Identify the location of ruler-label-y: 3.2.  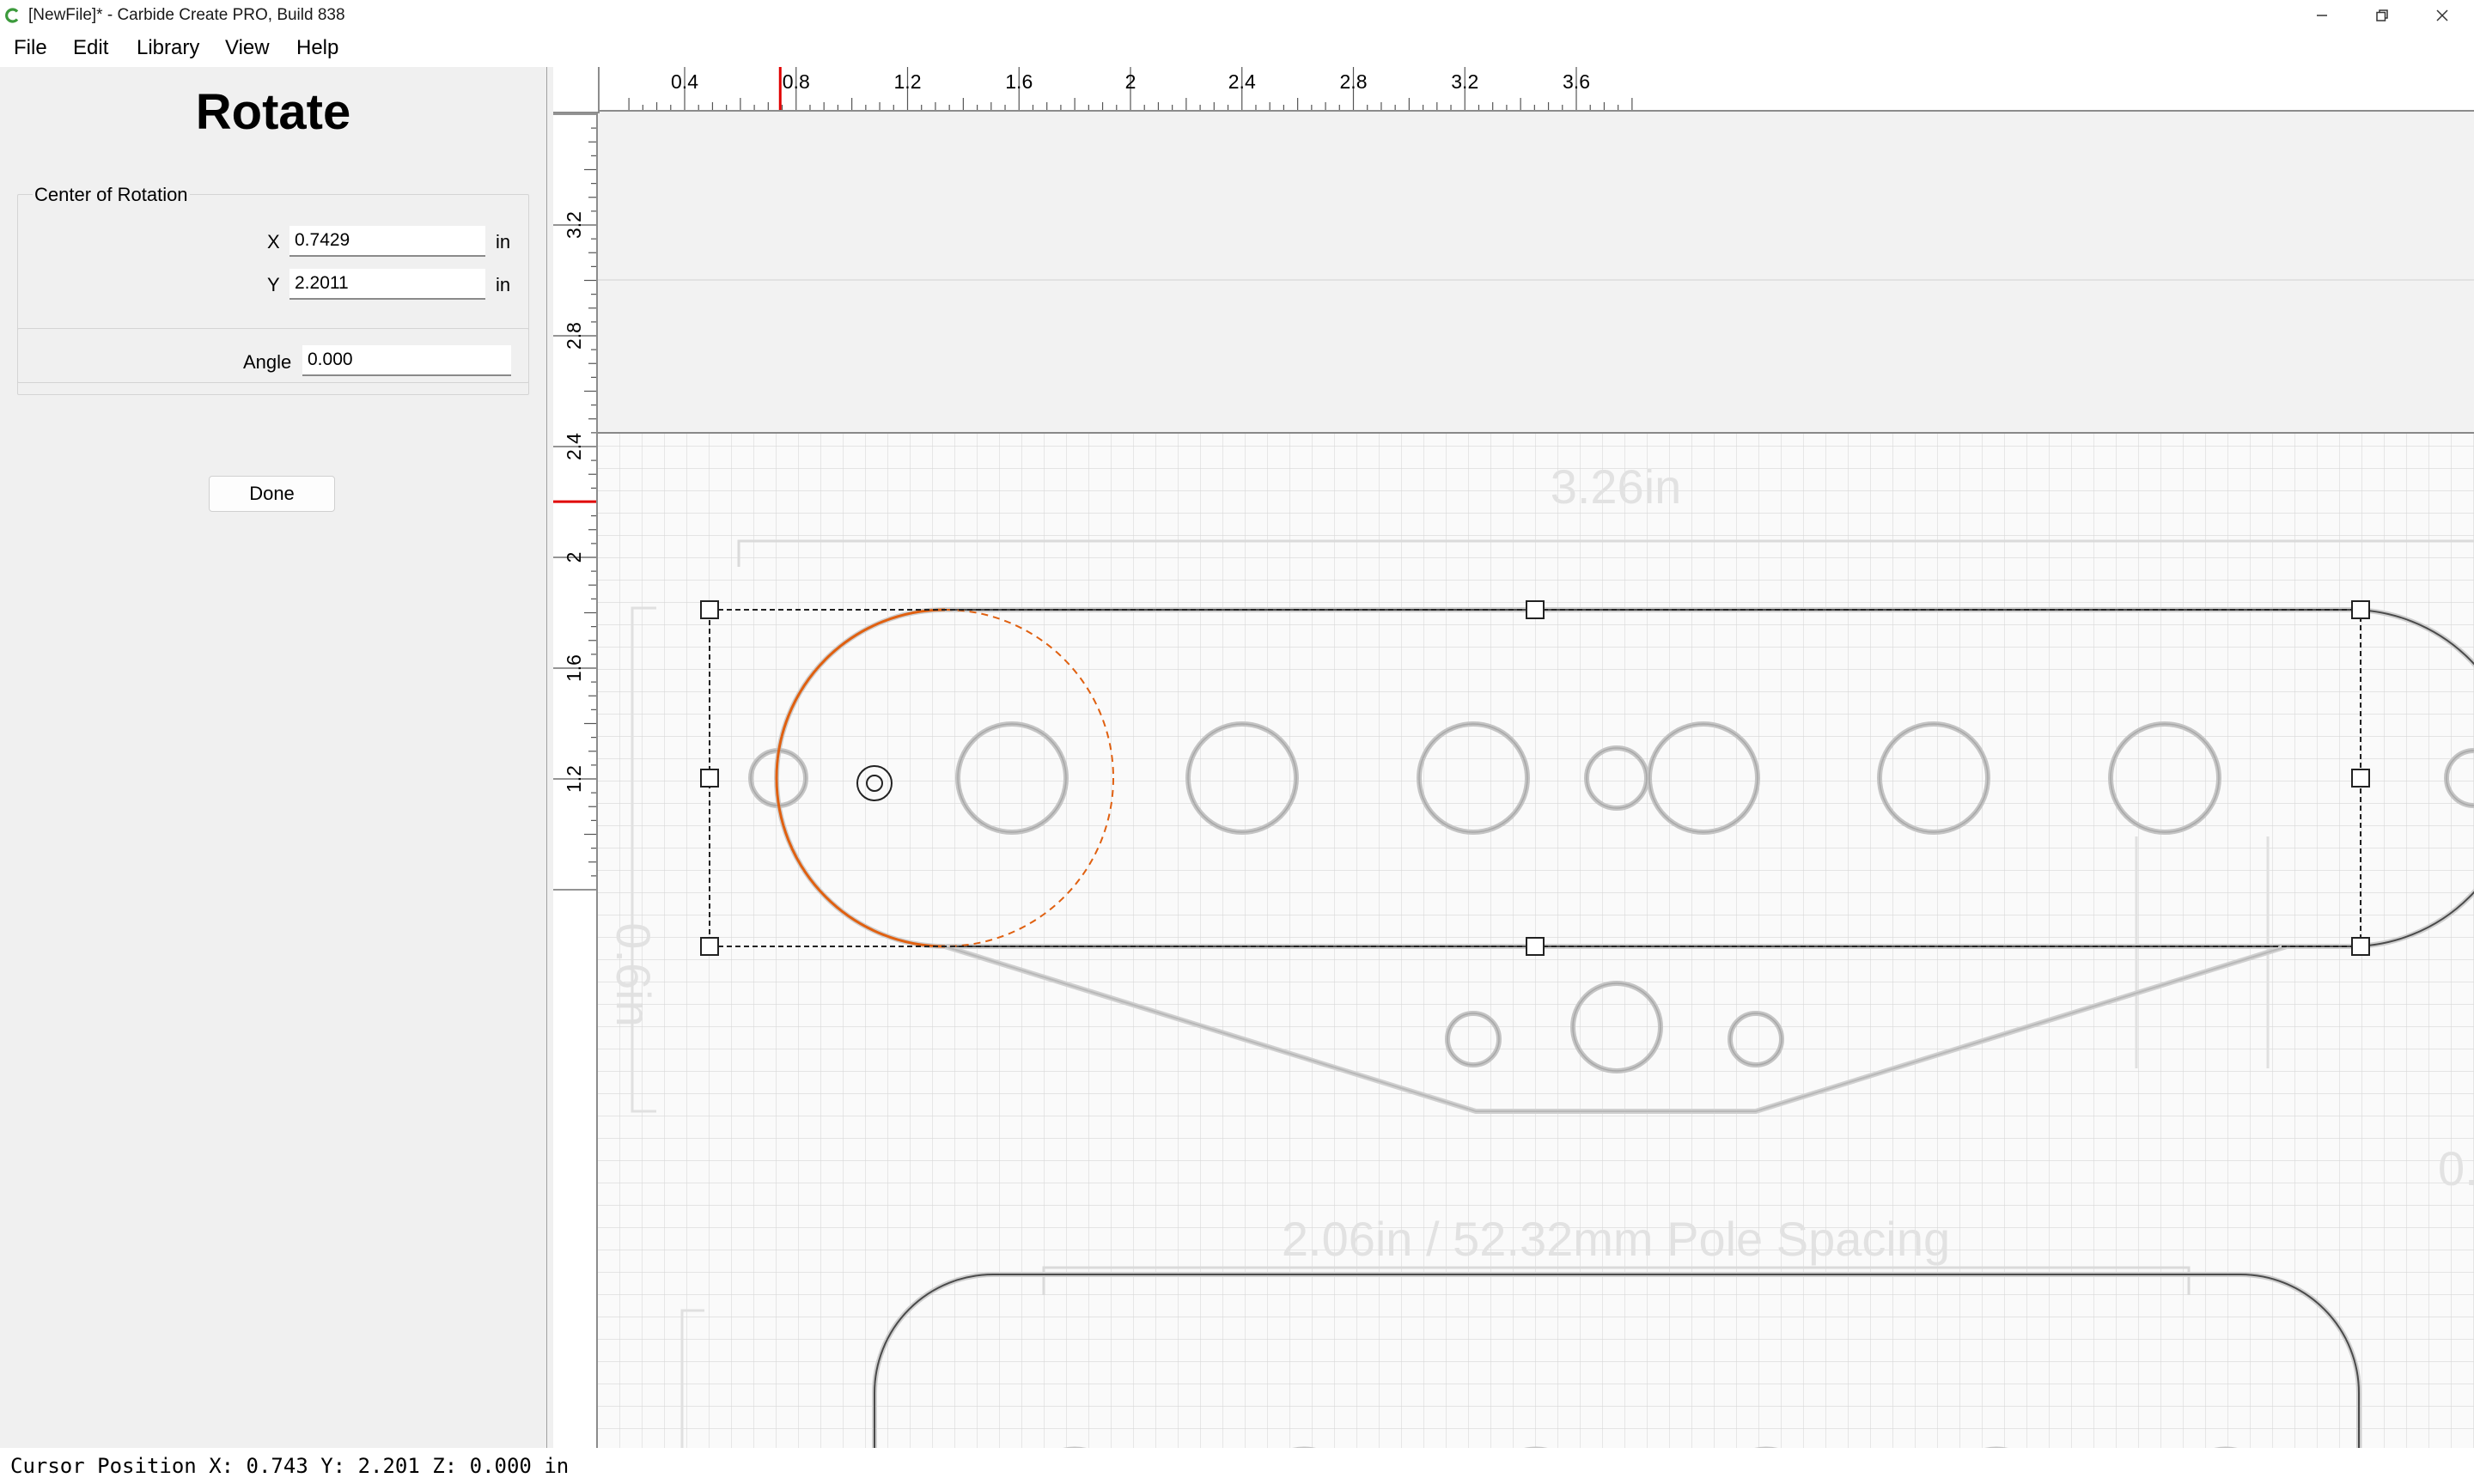
(574, 225).